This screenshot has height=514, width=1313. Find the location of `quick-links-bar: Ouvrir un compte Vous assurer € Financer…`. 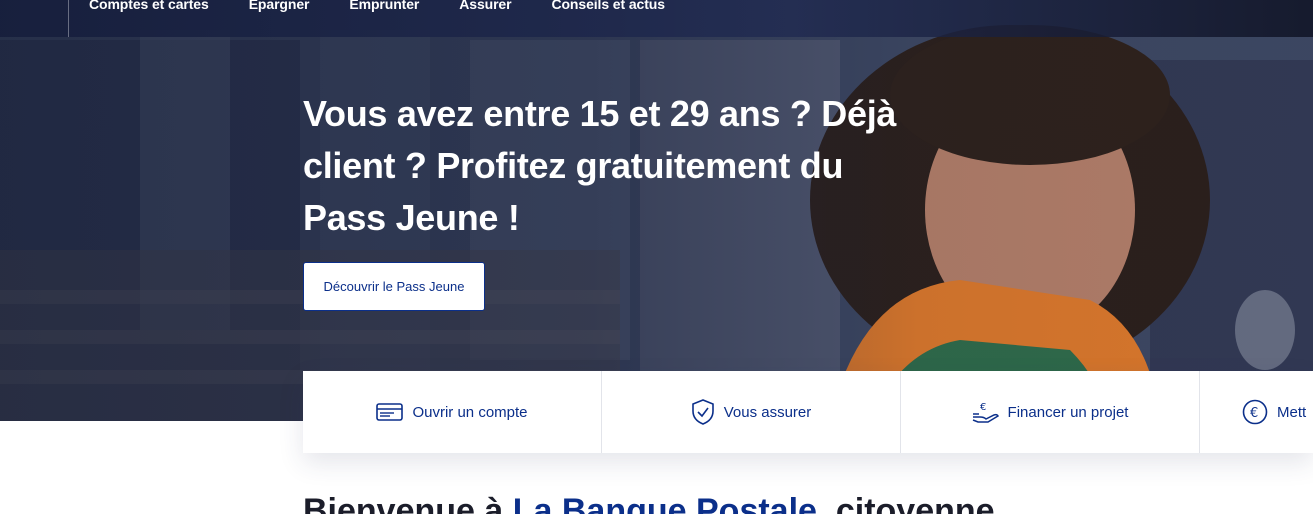

quick-links-bar: Ouvrir un compte Vous assurer € Financer… is located at coordinates (808, 412).